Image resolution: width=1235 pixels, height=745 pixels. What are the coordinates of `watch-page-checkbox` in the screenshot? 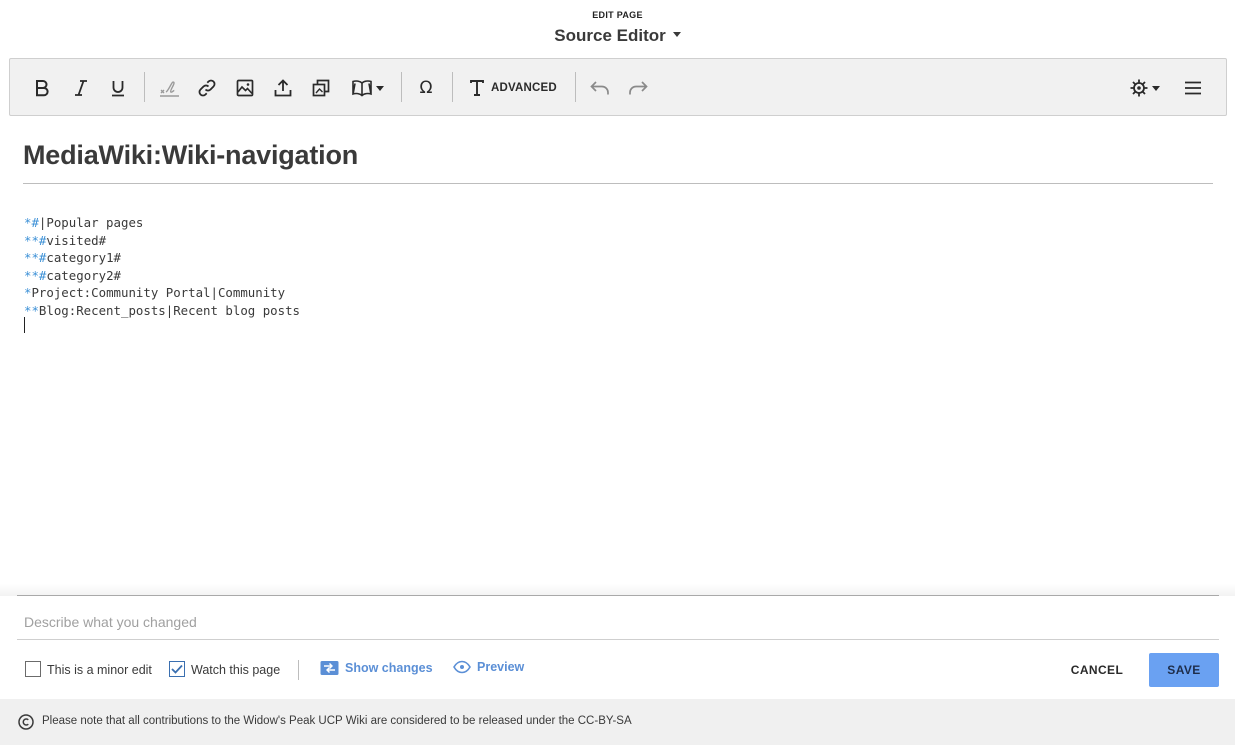 It's located at (177, 669).